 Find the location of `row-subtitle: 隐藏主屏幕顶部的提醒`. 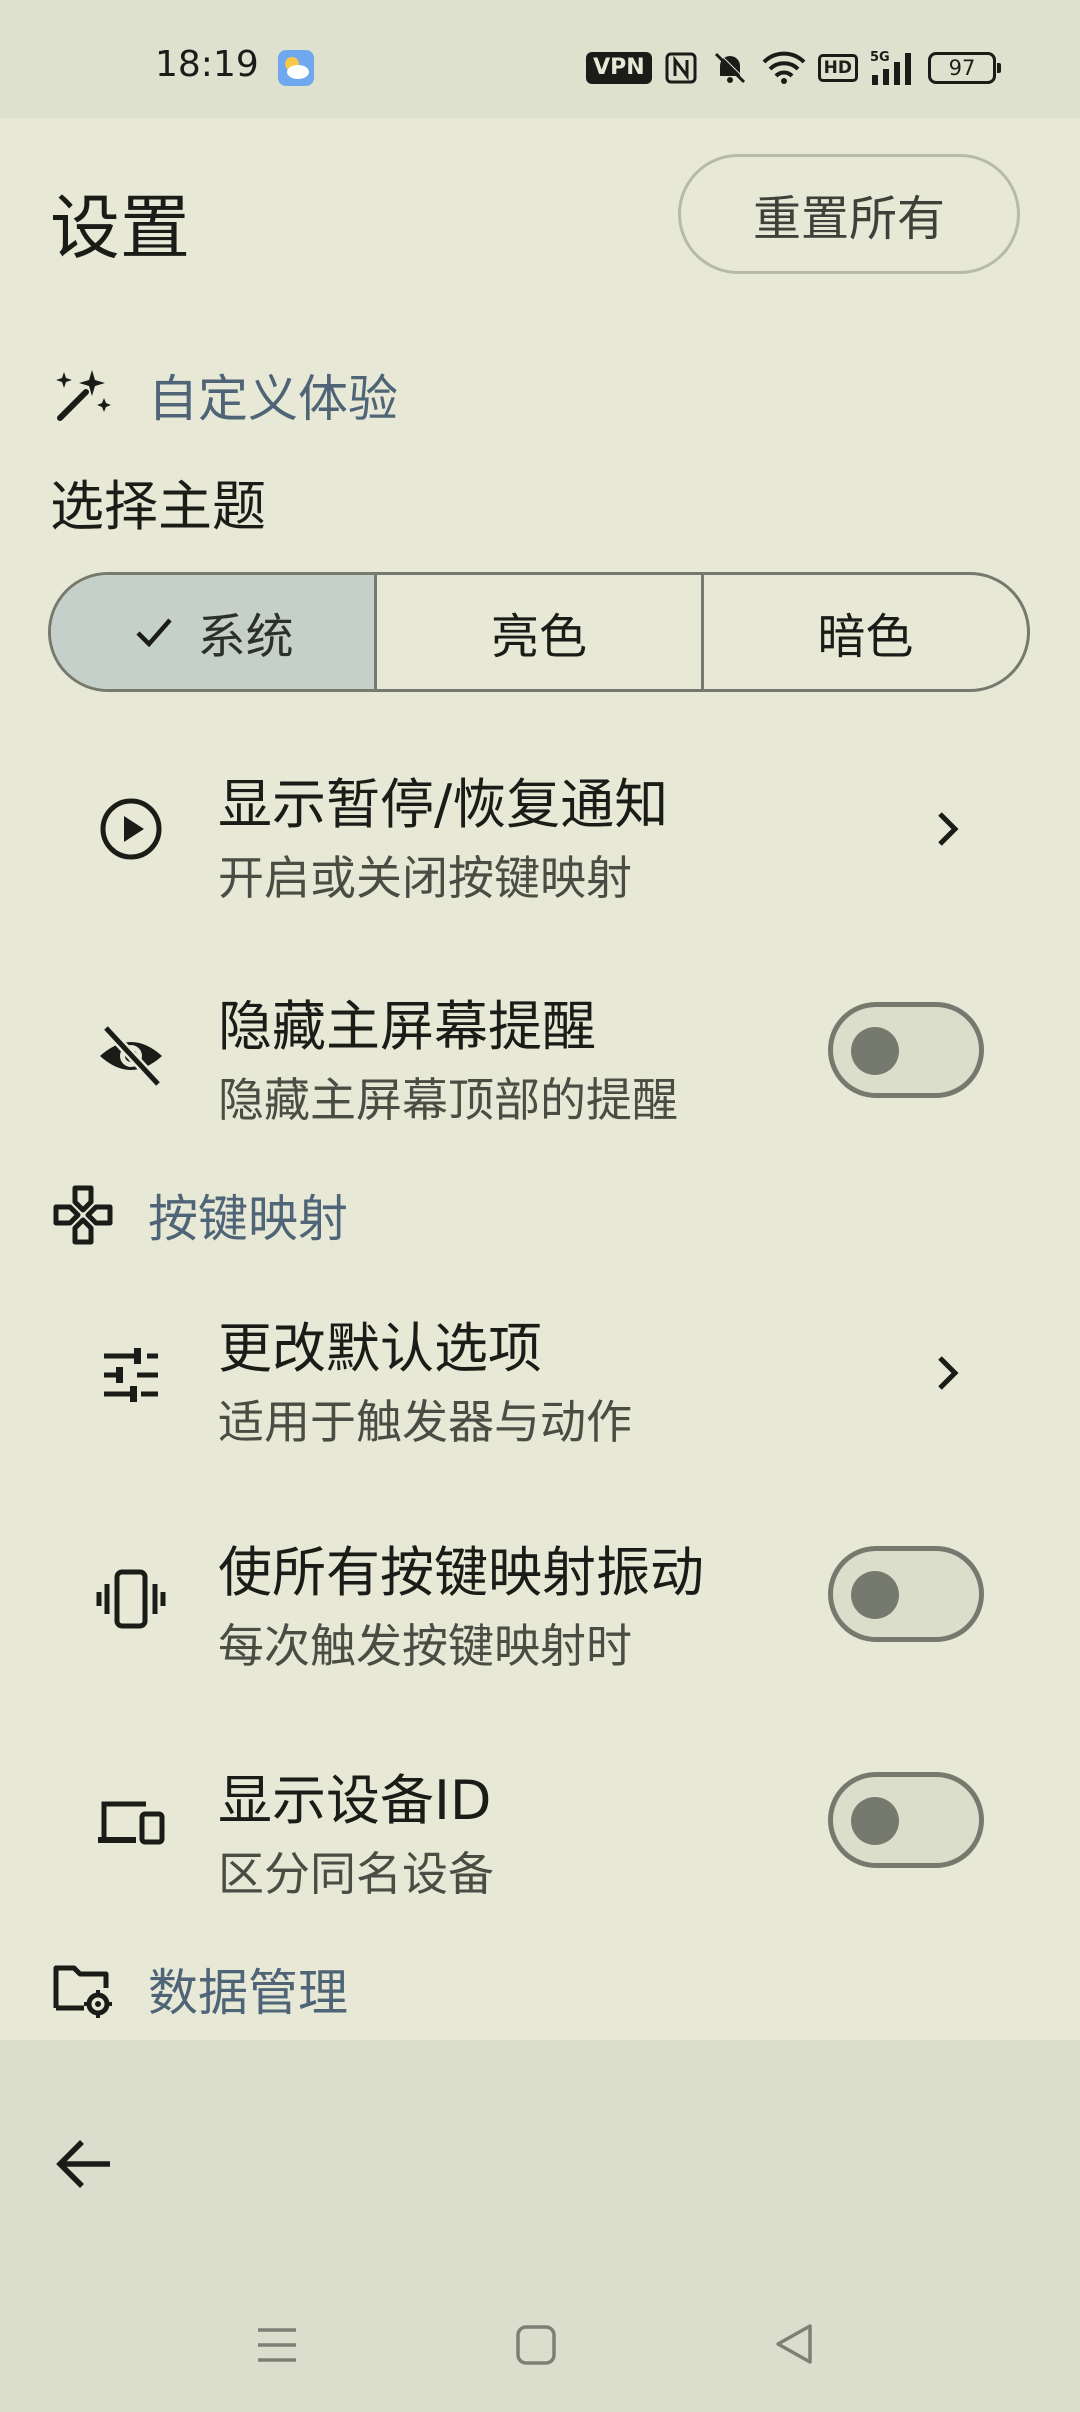

row-subtitle: 隐藏主屏幕顶部的提醒 is located at coordinates (448, 1100).